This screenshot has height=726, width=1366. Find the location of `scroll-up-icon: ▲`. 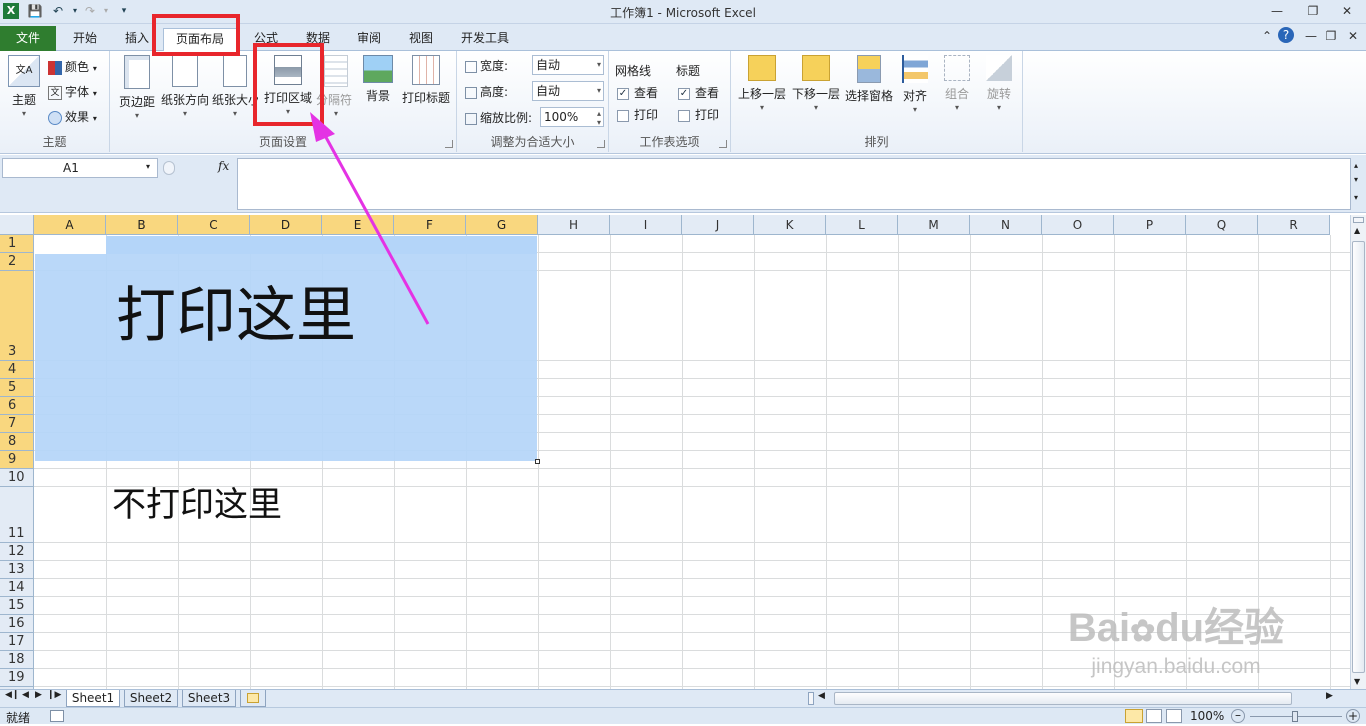

scroll-up-icon: ▲ is located at coordinates (1357, 230).